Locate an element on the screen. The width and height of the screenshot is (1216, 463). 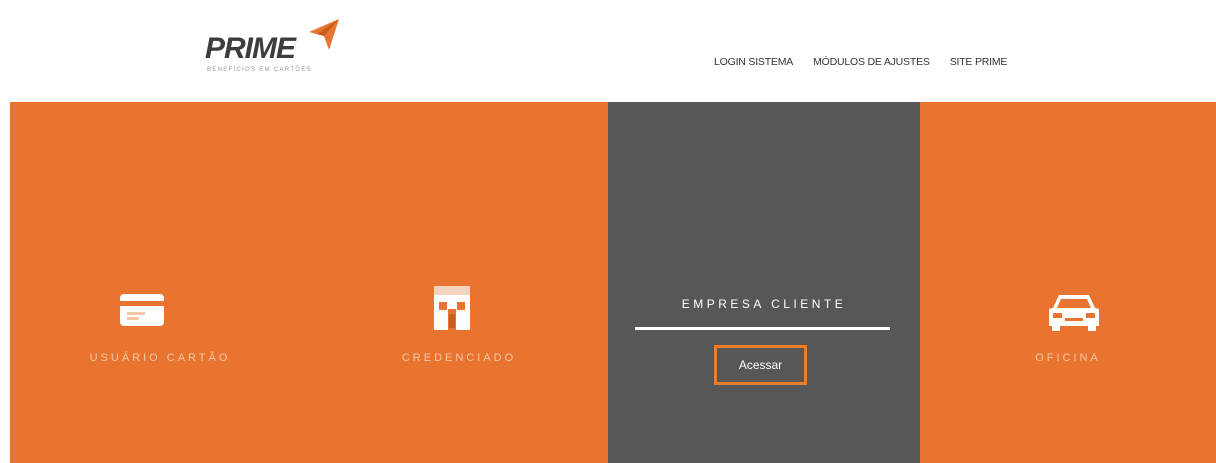
nav-modulos-de-ajustes: MÓDULOS DE AJUSTES is located at coordinates (871, 62).